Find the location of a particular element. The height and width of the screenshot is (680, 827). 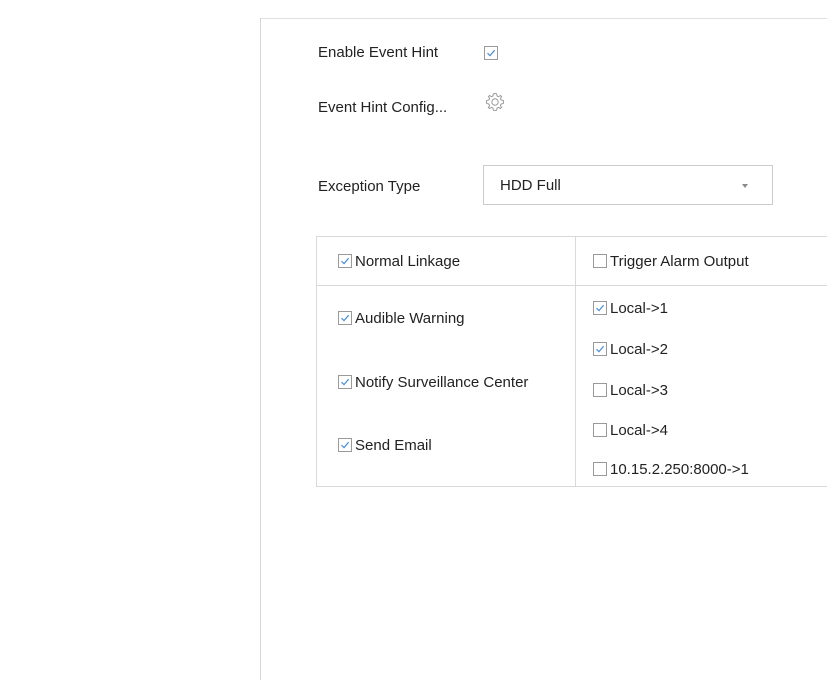

local-3-checkbox is located at coordinates (600, 390).